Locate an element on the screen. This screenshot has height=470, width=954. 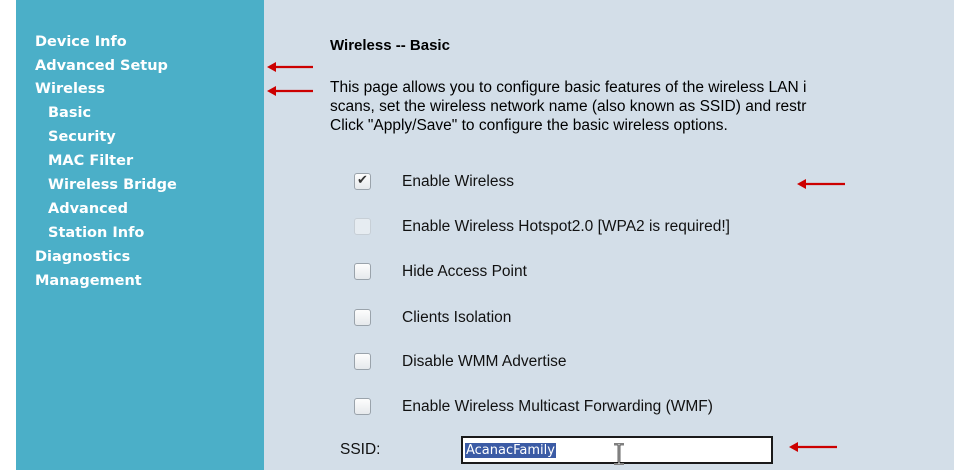
disable-wmm-label: Disable WMM Advertise is located at coordinates (484, 361).